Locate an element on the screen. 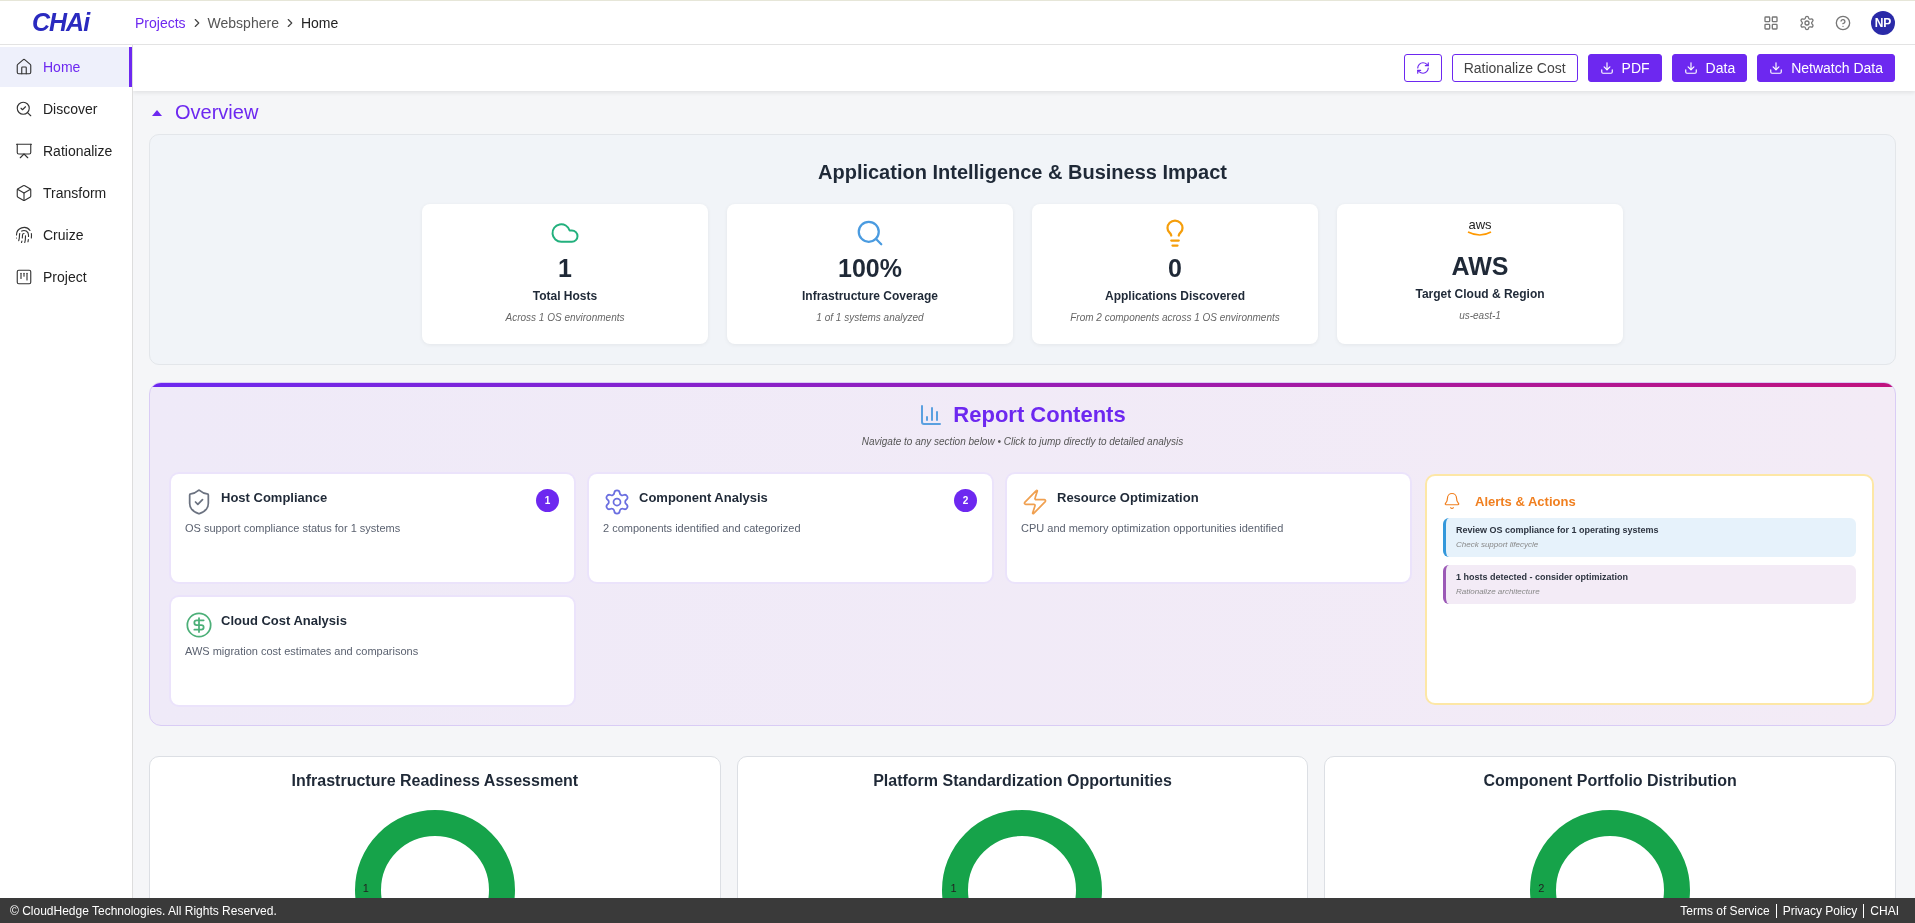  section-card: Resource Optimization CPU and memory optimization opportunities identified is located at coordinates (1208, 528).